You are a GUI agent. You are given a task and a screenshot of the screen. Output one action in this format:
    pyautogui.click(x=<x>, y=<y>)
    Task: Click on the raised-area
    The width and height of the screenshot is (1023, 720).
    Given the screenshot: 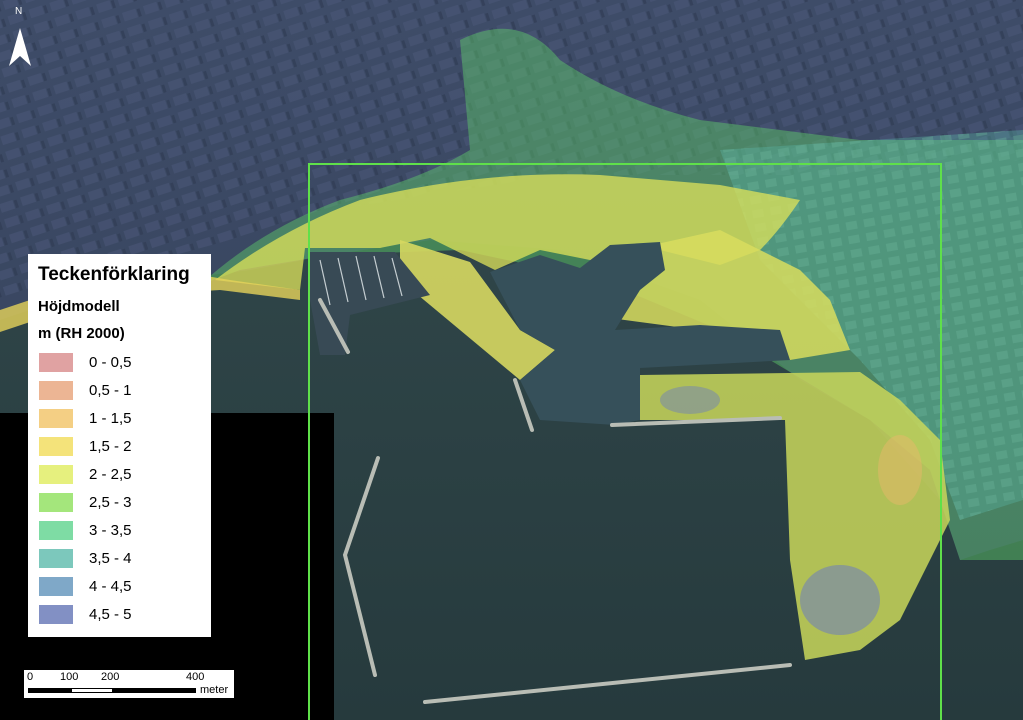 What is the action you would take?
    pyautogui.click(x=900, y=470)
    